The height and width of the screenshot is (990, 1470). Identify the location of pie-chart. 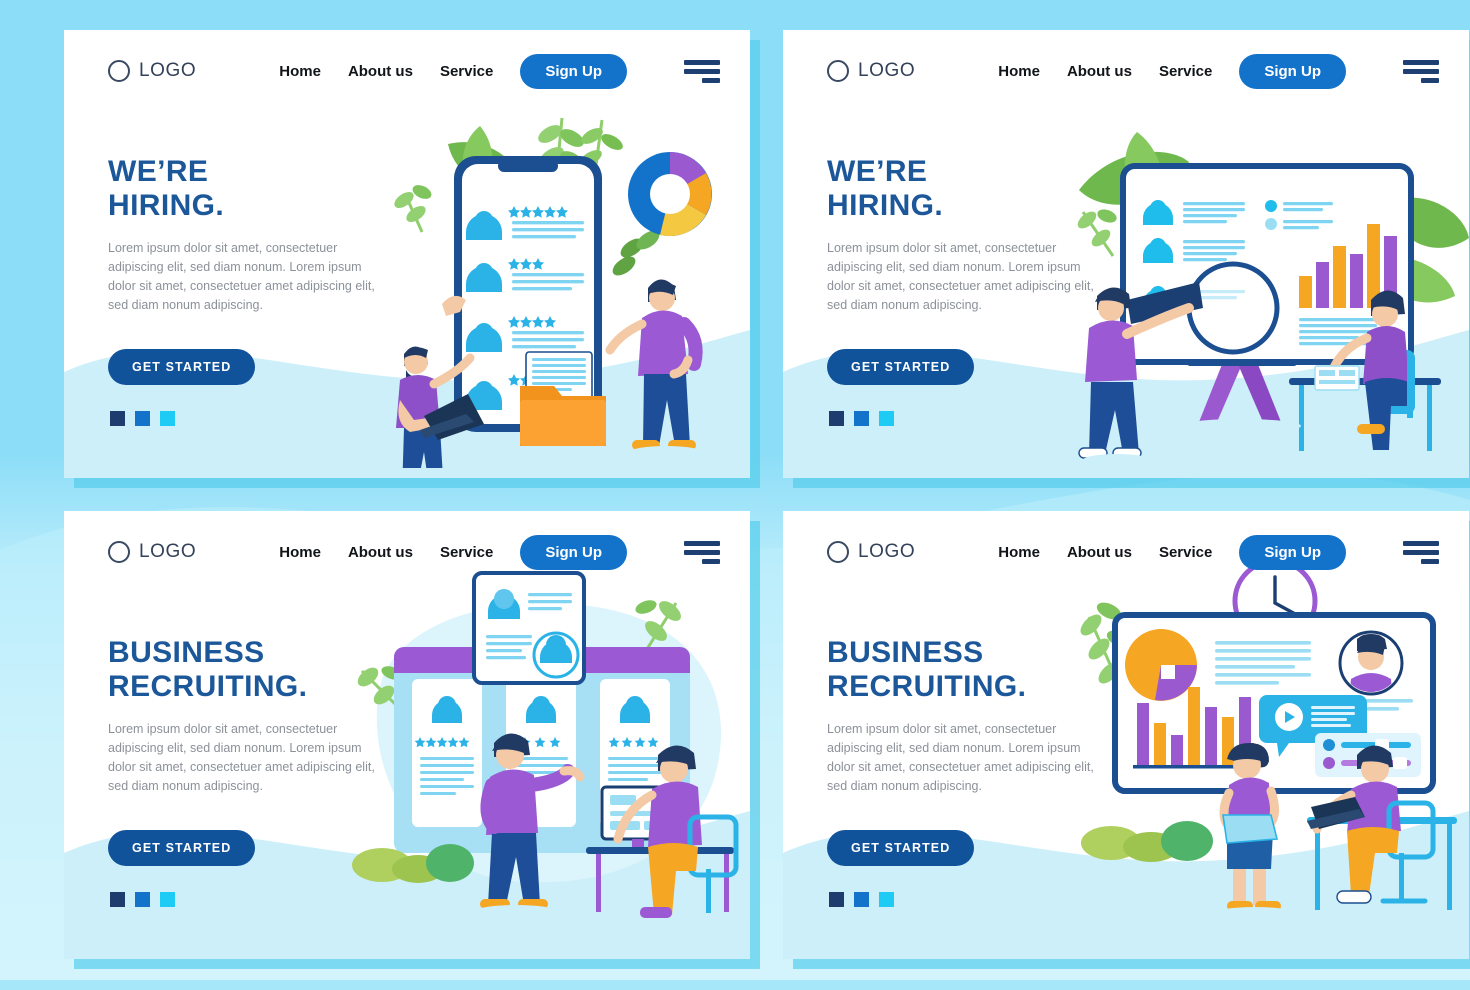
(1161, 665).